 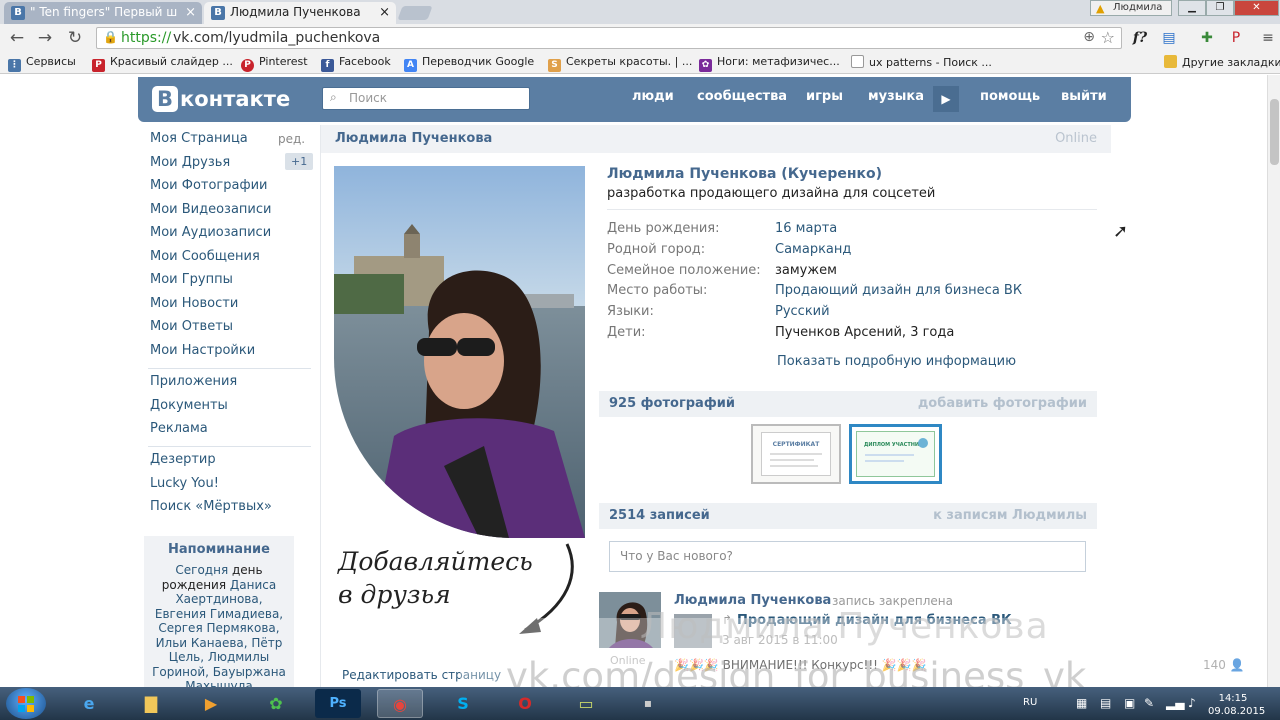 I want to click on menu-my-friends: Мои Друзья, so click(x=190, y=162).